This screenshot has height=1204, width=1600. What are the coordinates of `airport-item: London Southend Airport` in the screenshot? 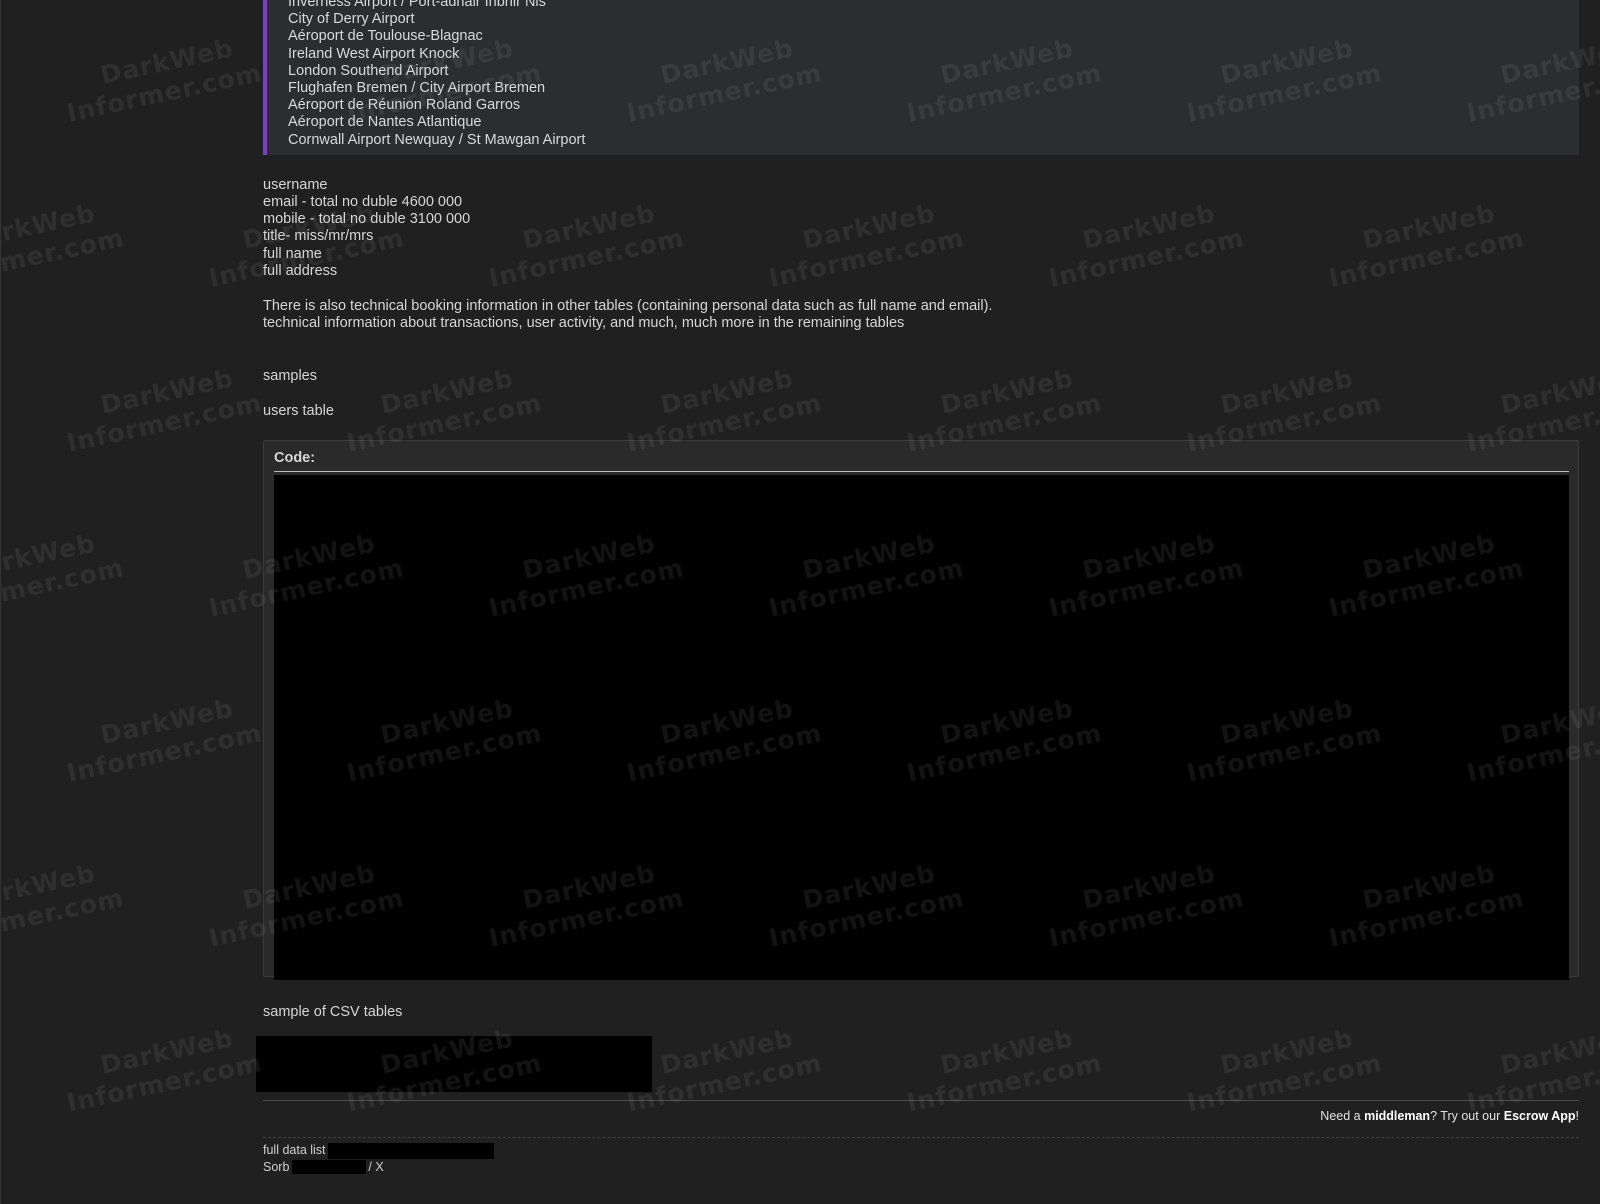 It's located at (368, 70).